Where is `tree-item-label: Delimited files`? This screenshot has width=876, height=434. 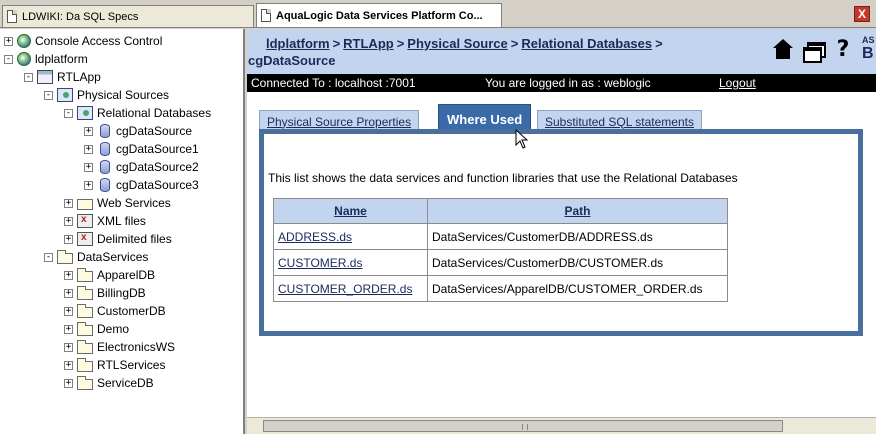 tree-item-label: Delimited files is located at coordinates (134, 239).